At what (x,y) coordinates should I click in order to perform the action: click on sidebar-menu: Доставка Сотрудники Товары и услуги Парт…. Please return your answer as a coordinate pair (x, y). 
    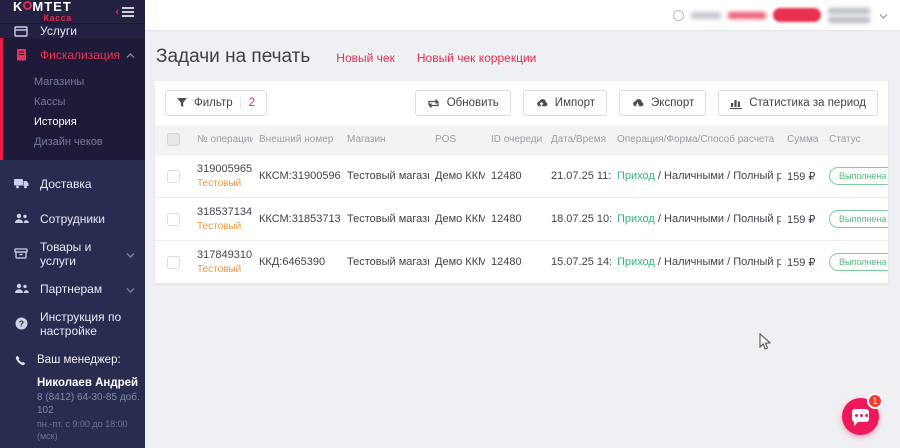
    Looking at the image, I should click on (72, 253).